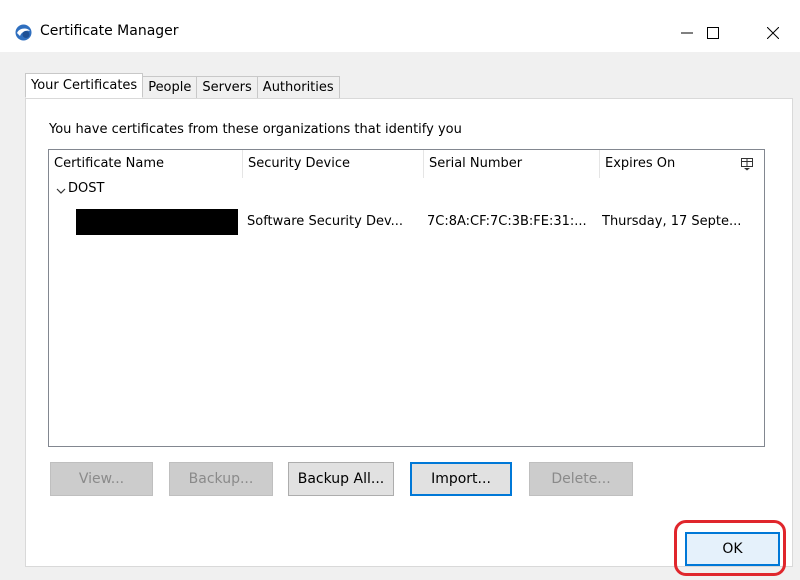 The width and height of the screenshot is (800, 580). I want to click on ok-button: OK, so click(732, 549).